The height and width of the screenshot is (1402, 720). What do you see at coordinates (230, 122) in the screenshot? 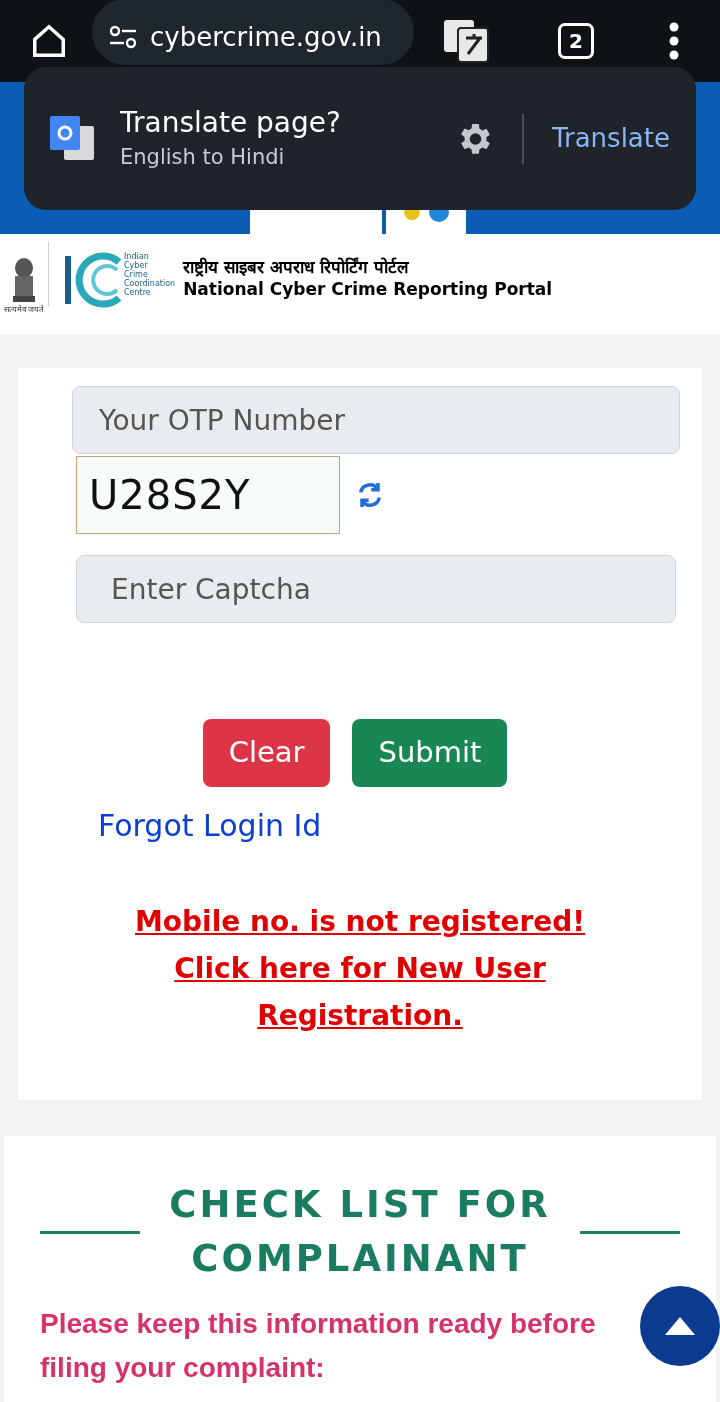
I see `popup-title: Translate page?` at bounding box center [230, 122].